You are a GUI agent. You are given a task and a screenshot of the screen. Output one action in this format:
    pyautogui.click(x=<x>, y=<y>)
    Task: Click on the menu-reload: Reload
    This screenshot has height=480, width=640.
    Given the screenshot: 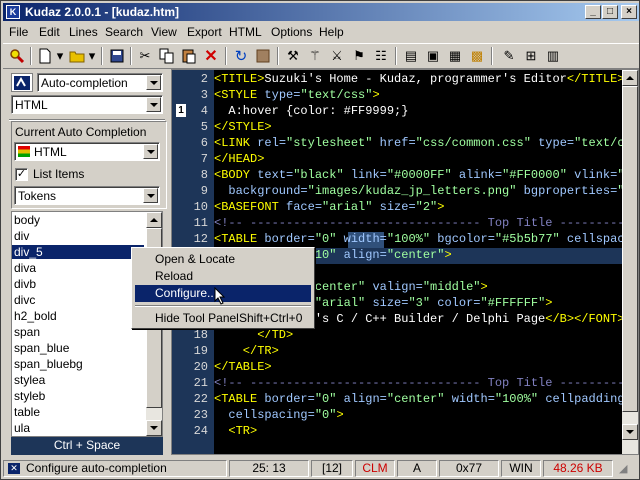 What is the action you would take?
    pyautogui.click(x=223, y=276)
    